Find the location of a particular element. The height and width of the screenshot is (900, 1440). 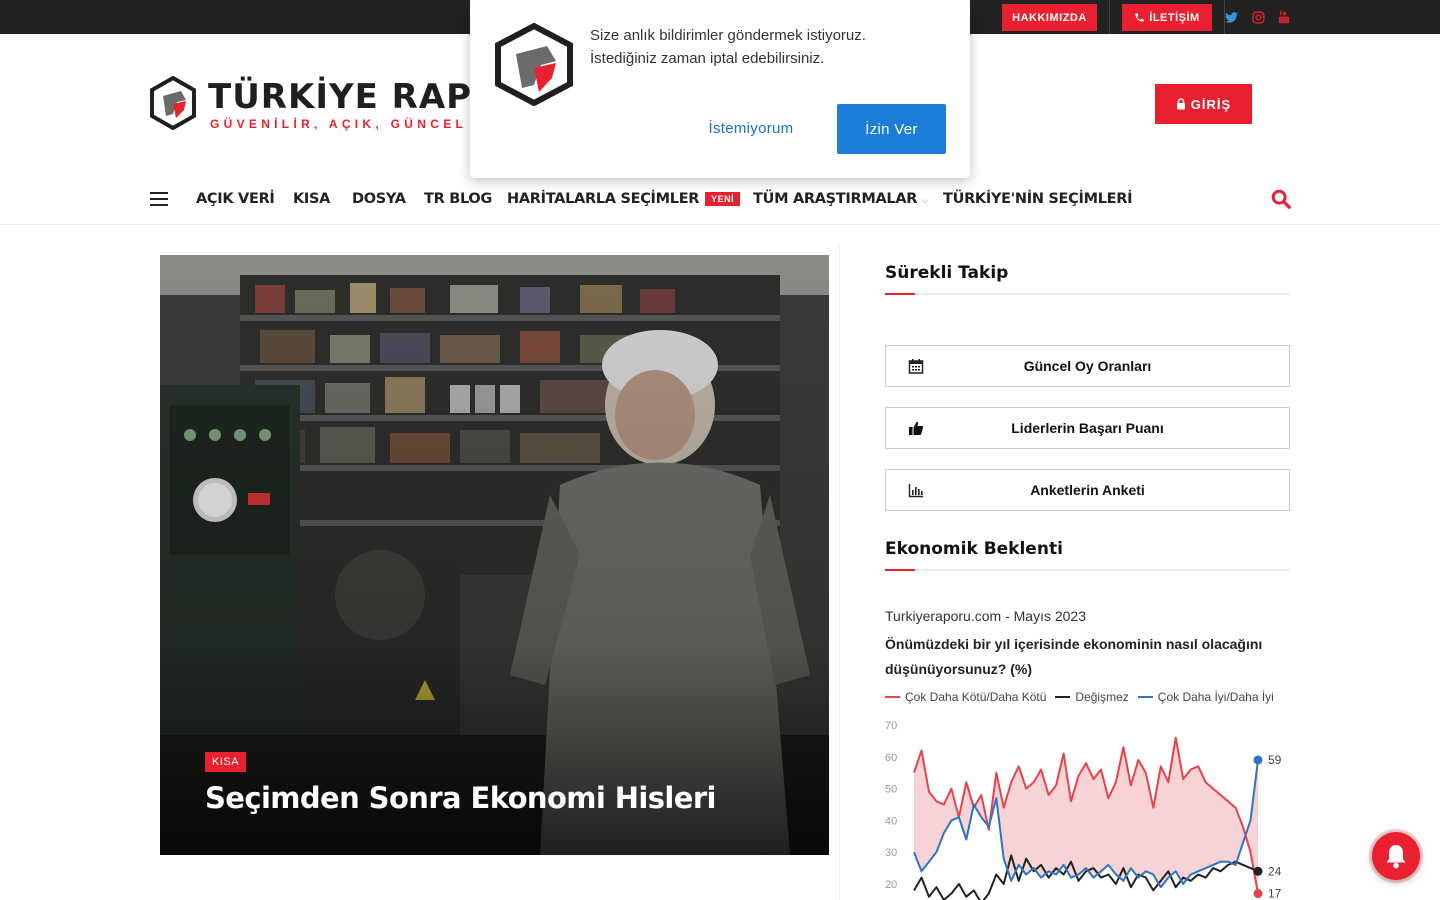

phone-icon is located at coordinates (1139, 17).